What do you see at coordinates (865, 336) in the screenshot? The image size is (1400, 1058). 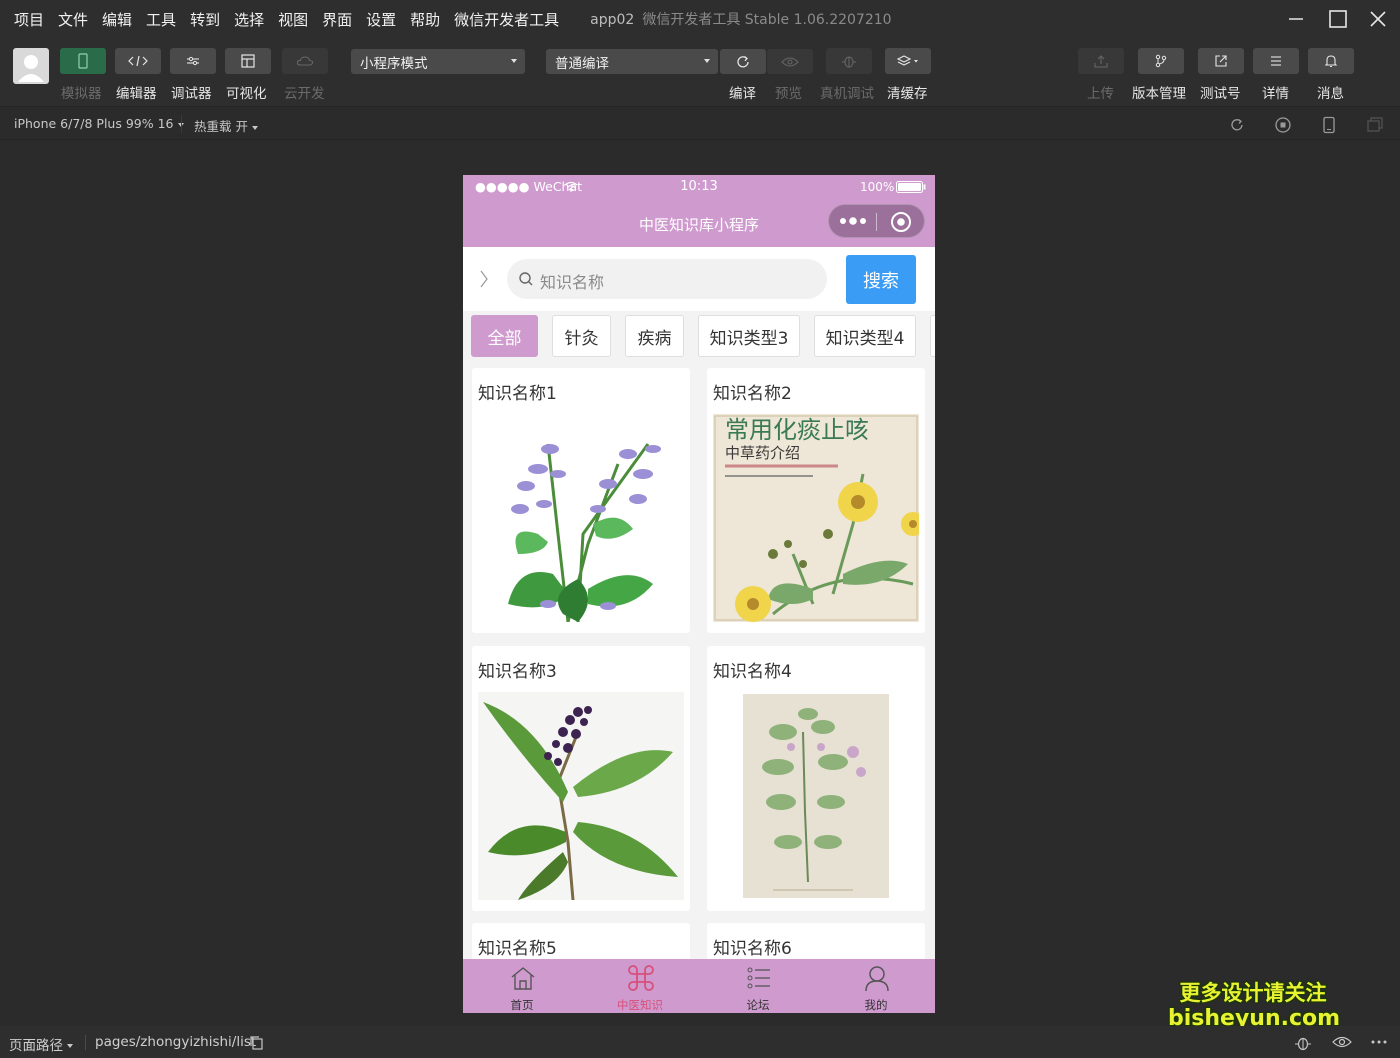 I see `tab-type4: 知识类型4` at bounding box center [865, 336].